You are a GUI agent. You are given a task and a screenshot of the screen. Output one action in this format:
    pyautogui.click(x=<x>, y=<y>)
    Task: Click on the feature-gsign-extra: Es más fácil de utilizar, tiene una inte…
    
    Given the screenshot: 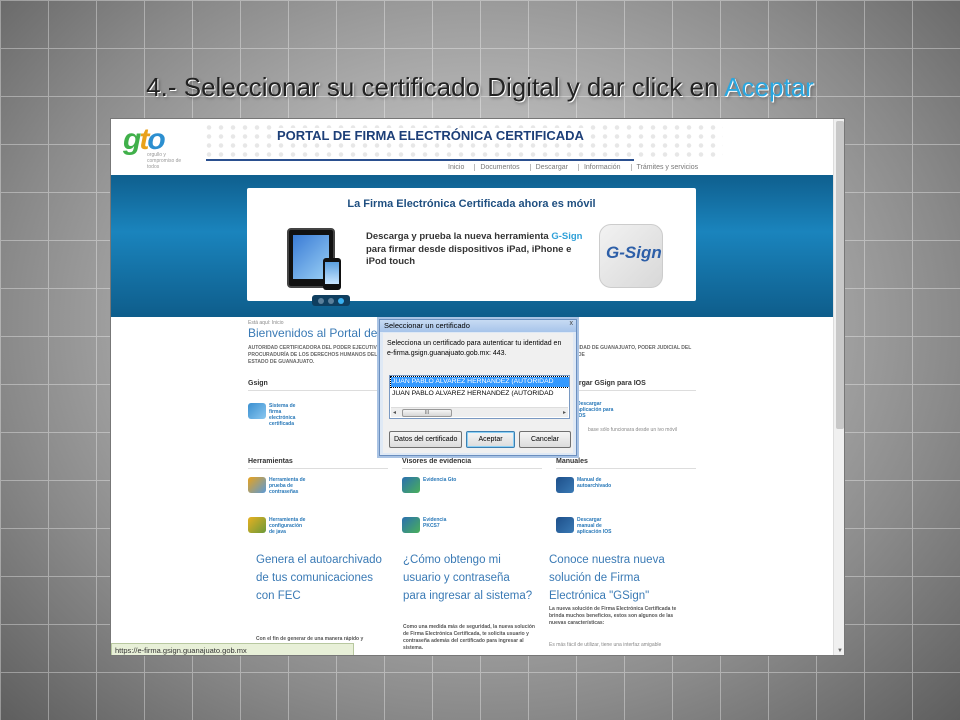 What is the action you would take?
    pyautogui.click(x=605, y=645)
    